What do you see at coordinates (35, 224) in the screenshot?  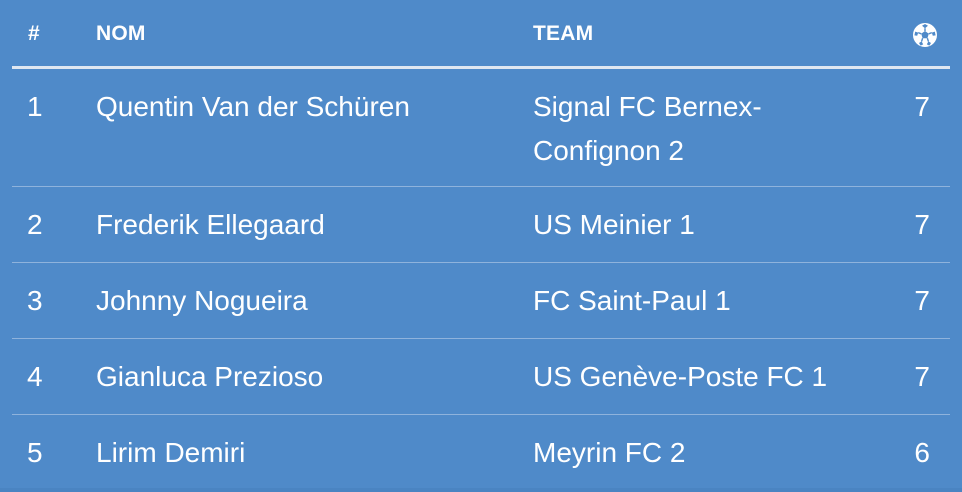 I see `rank-cell: 2` at bounding box center [35, 224].